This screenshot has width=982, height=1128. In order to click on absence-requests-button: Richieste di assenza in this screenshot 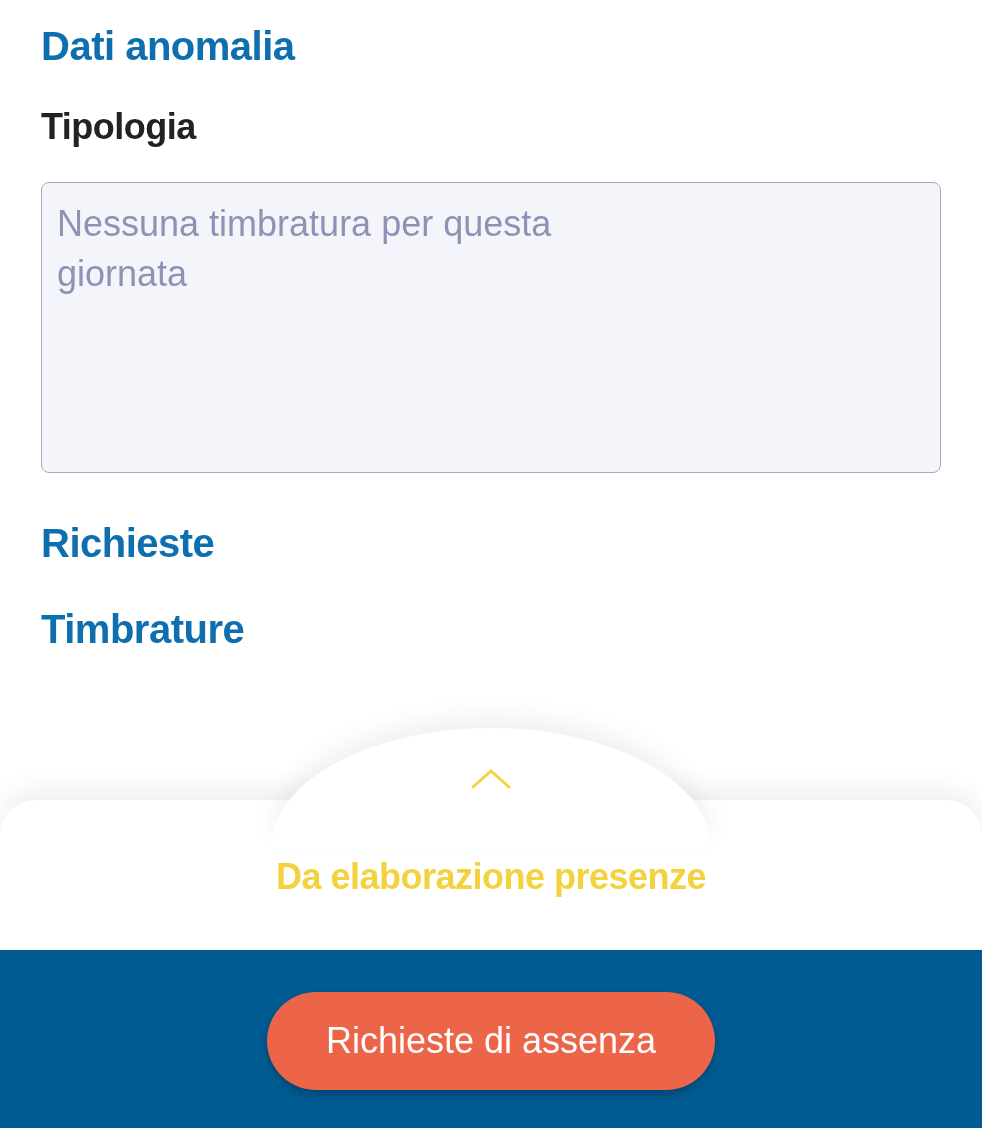, I will do `click(491, 1041)`.